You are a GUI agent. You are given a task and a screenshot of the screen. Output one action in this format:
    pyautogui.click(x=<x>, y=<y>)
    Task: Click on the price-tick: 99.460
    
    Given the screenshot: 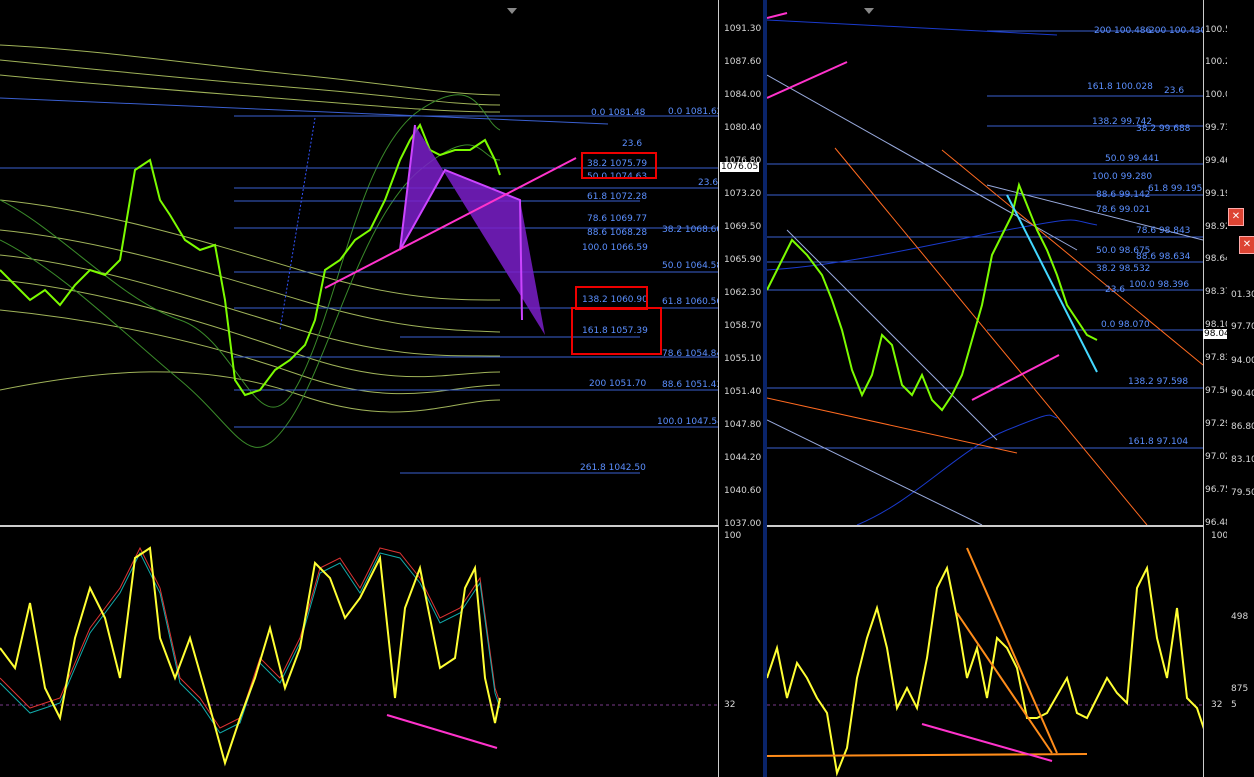 What is the action you would take?
    pyautogui.click(x=1216, y=161)
    